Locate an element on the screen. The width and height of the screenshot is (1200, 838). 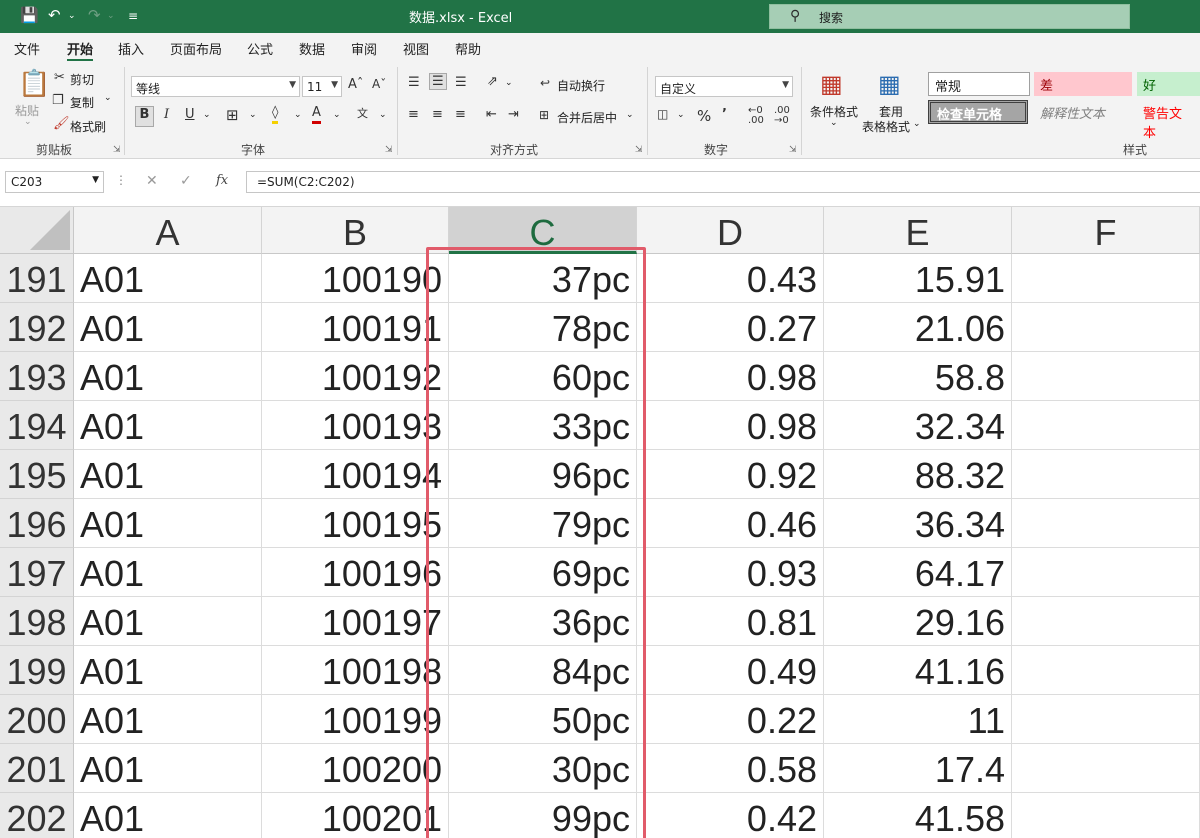
row-header: 197 is located at coordinates (37, 572).